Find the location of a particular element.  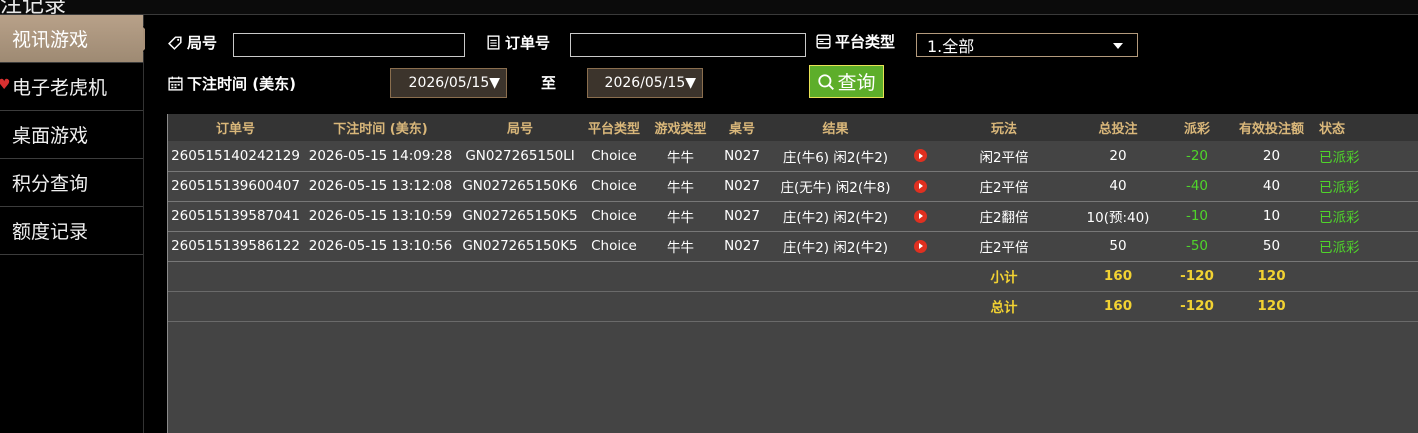

col-header: 状态 is located at coordinates (1366, 127).